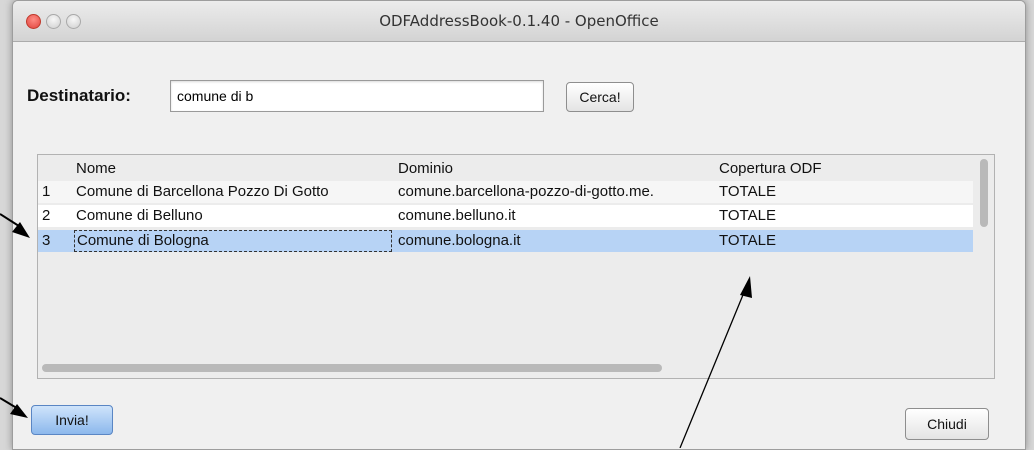 Image resolution: width=1034 pixels, height=450 pixels. I want to click on vertical-scroll-thumb, so click(984, 193).